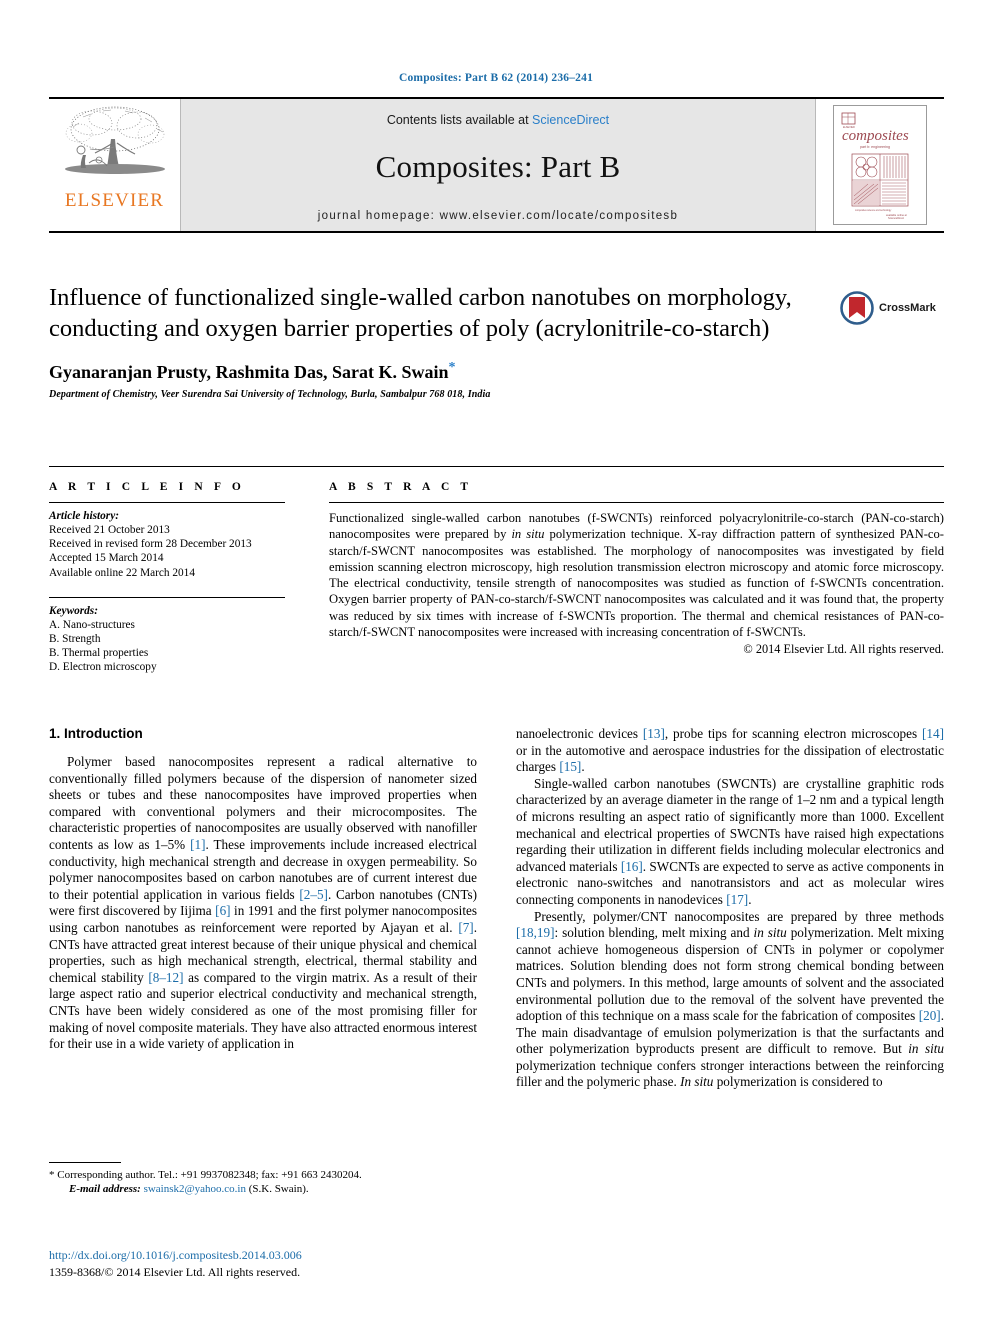 Image resolution: width=992 pixels, height=1323 pixels. What do you see at coordinates (92, 624) in the screenshot?
I see `keyword-item: A. Nano-structures` at bounding box center [92, 624].